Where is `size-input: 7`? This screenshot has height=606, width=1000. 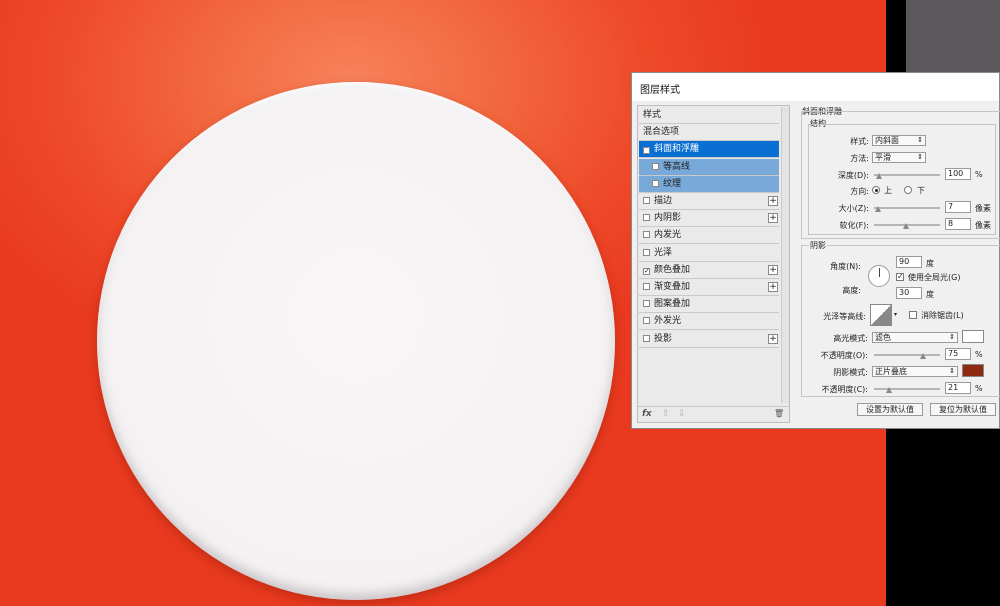 size-input: 7 is located at coordinates (958, 207).